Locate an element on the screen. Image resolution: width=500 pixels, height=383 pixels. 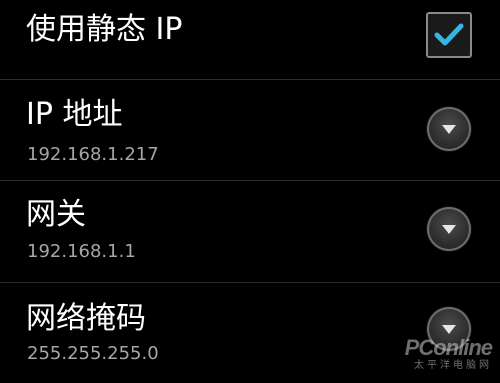
gateway-dropdown-button is located at coordinates (449, 229).